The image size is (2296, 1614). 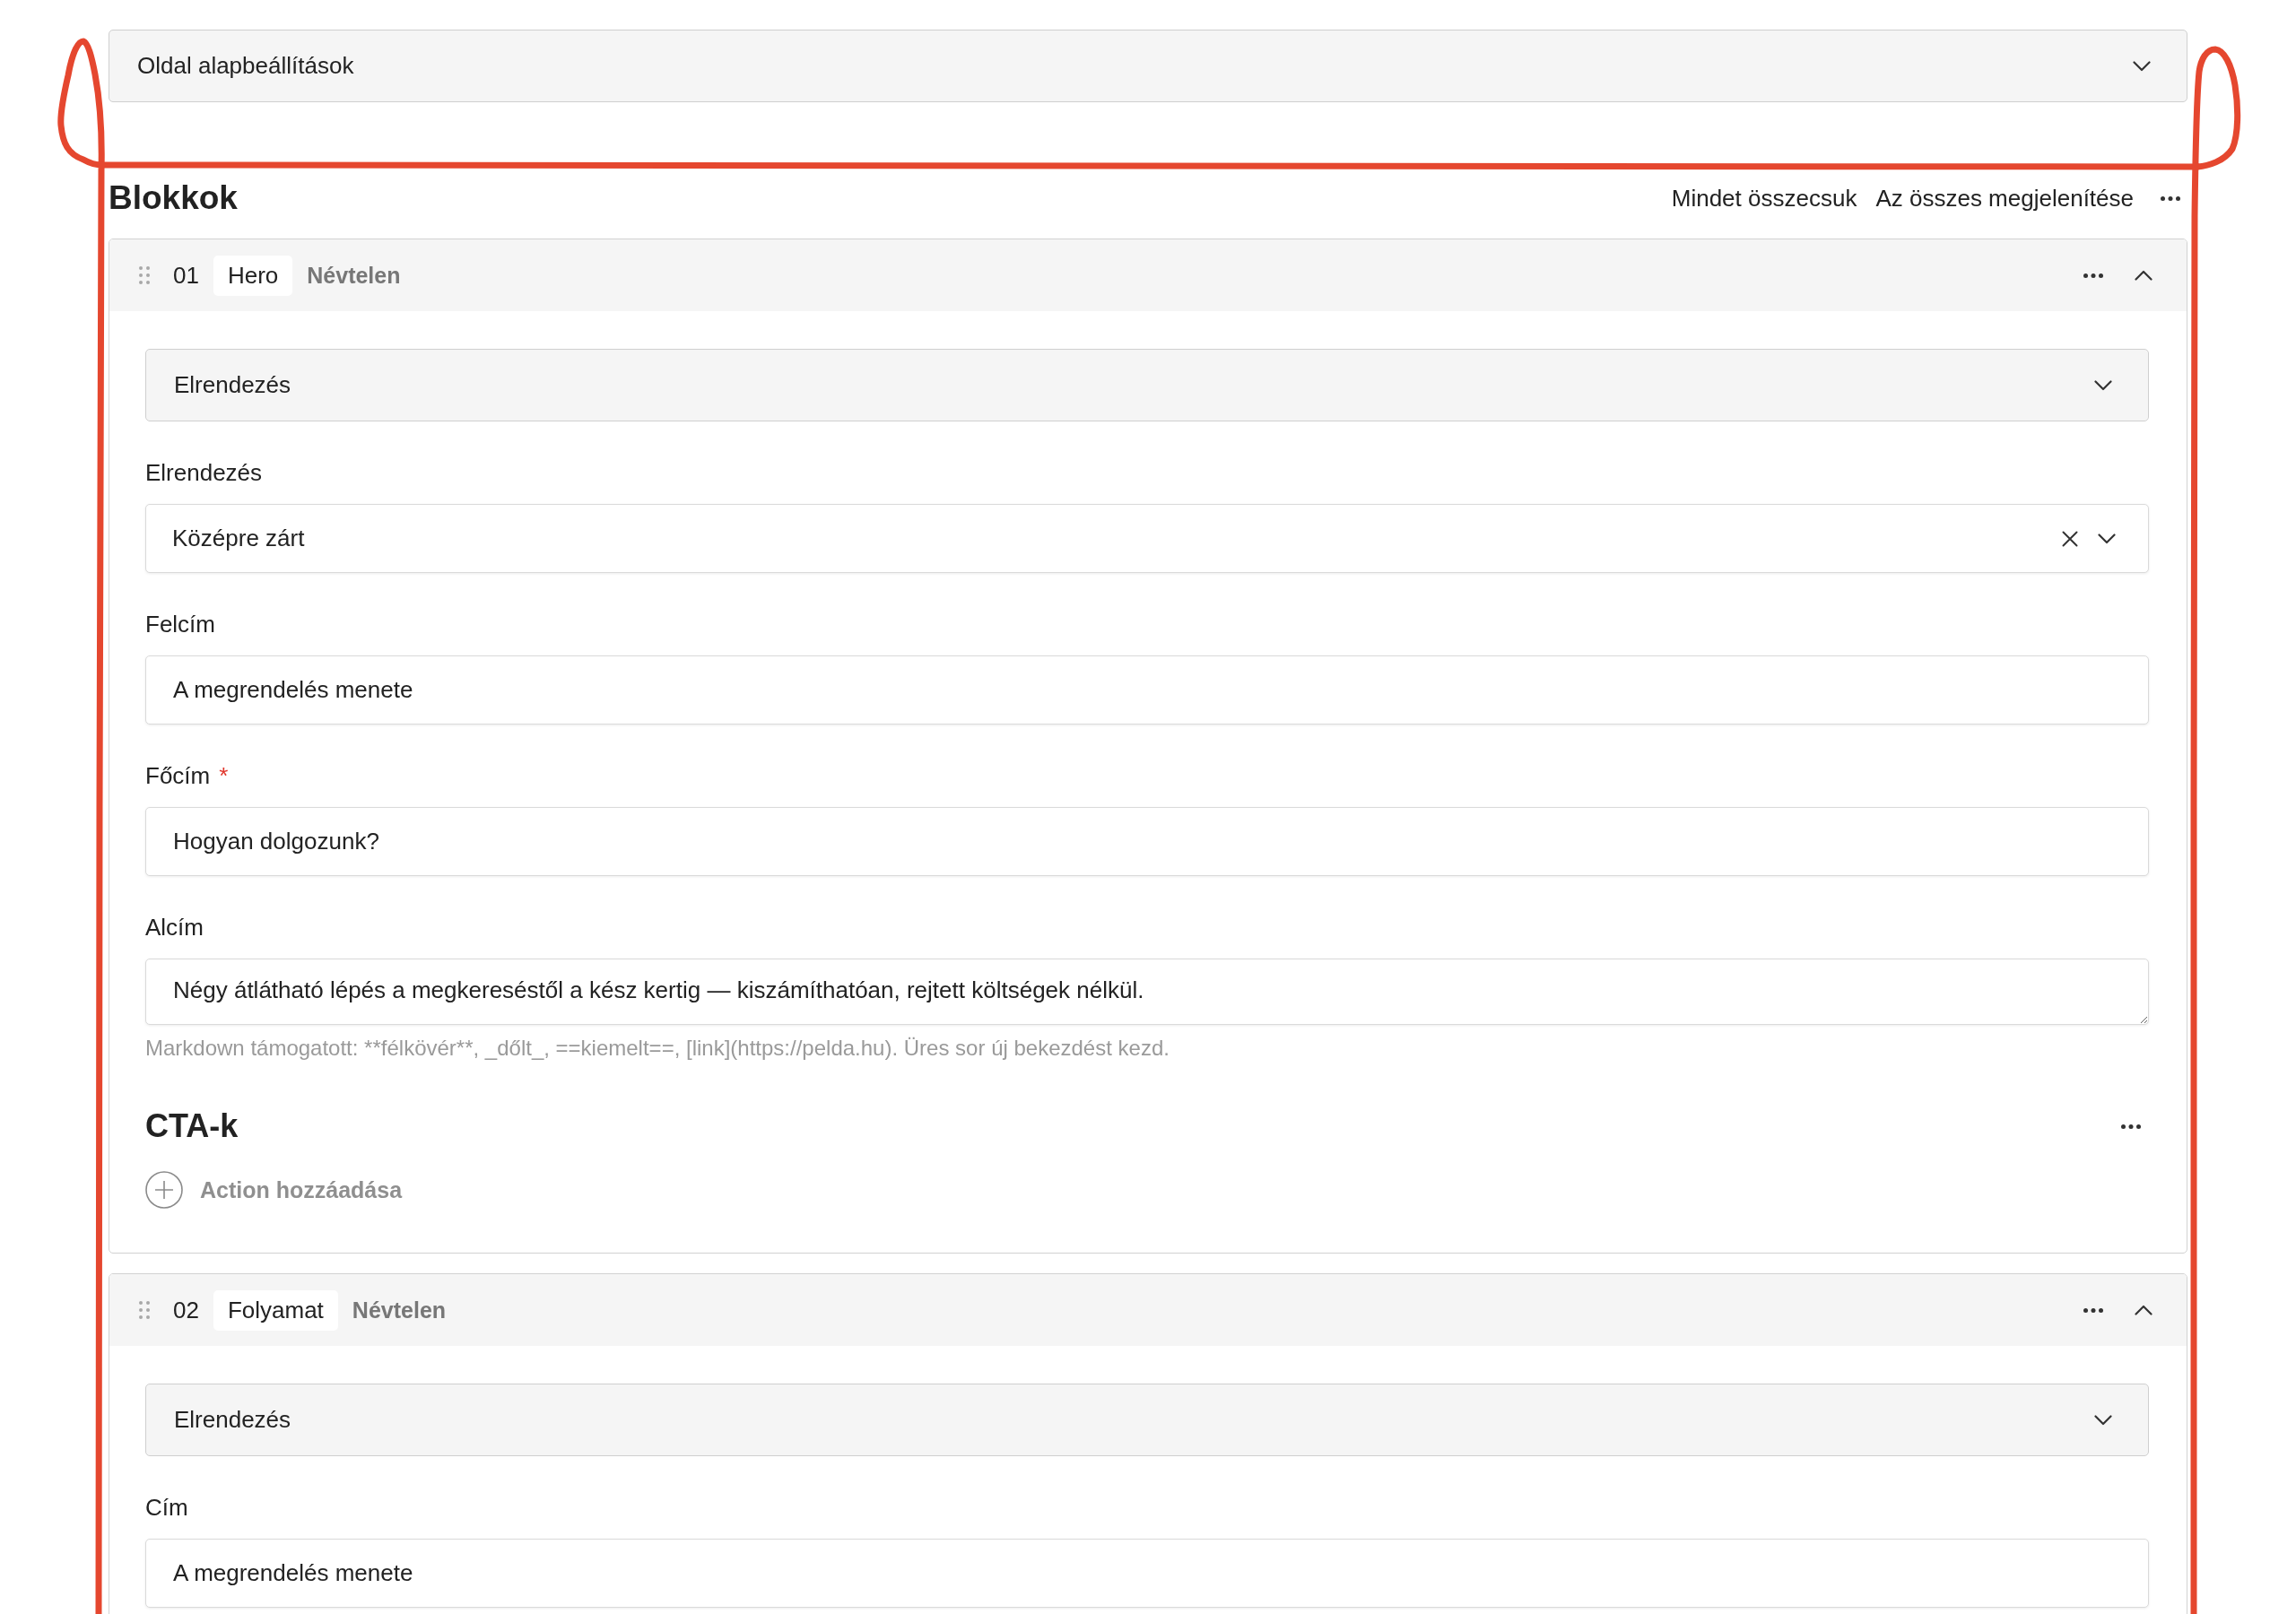 What do you see at coordinates (2004, 198) in the screenshot?
I see `toolbar-button: Az összes megjelenítése` at bounding box center [2004, 198].